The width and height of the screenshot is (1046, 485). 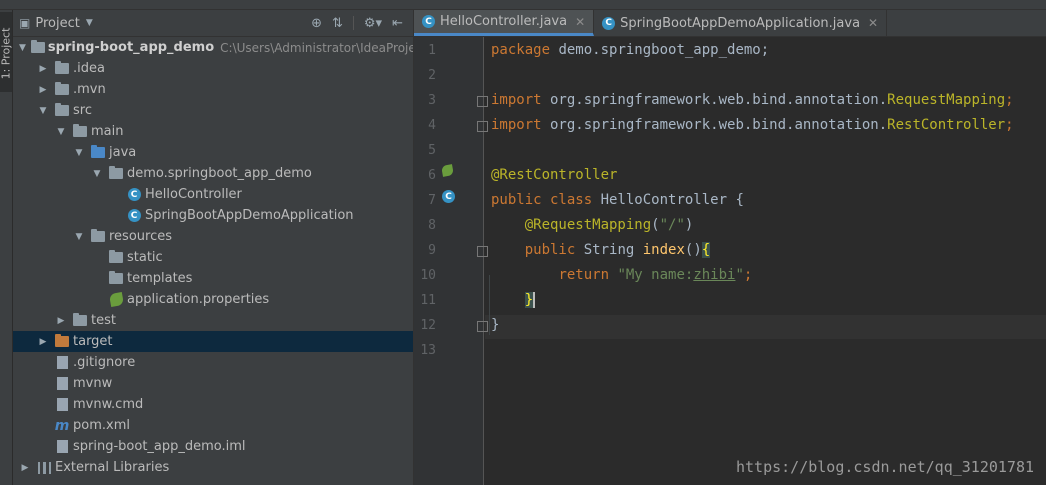 What do you see at coordinates (213, 194) in the screenshot?
I see `tree-item: ▶CHelloController` at bounding box center [213, 194].